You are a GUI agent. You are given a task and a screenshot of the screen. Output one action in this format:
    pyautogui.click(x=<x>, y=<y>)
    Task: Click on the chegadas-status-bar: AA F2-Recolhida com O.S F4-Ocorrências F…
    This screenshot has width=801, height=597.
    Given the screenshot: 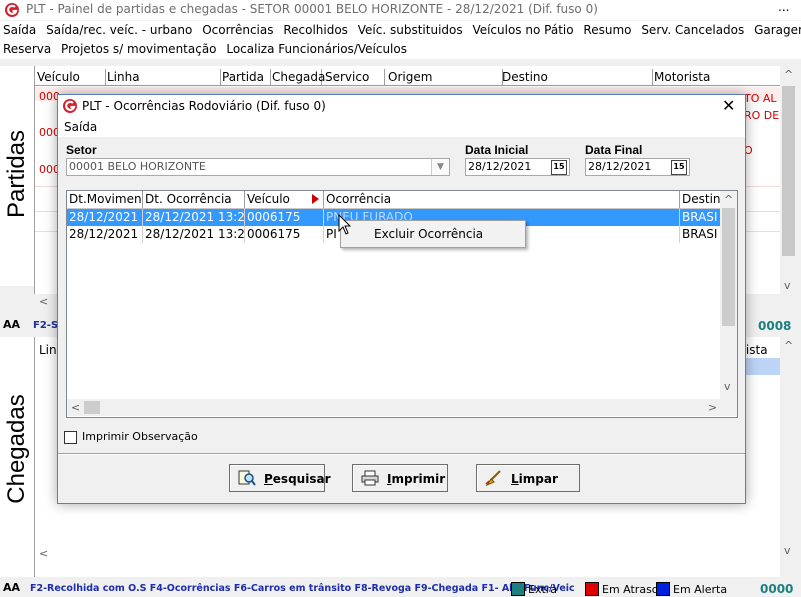 What is the action you would take?
    pyautogui.click(x=400, y=589)
    